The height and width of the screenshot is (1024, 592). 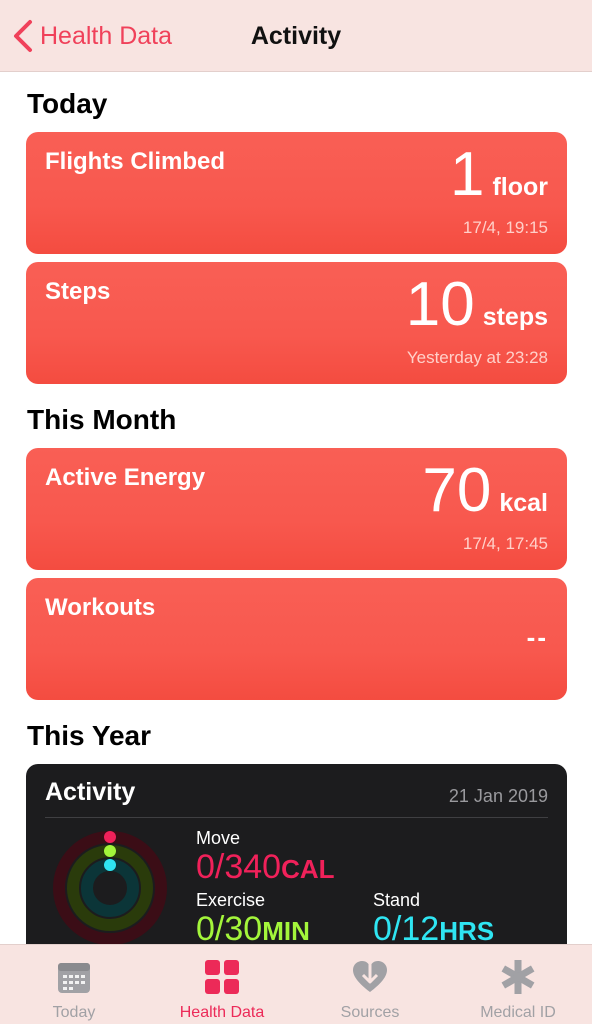 I want to click on section-heading-today: Today, so click(x=67, y=103).